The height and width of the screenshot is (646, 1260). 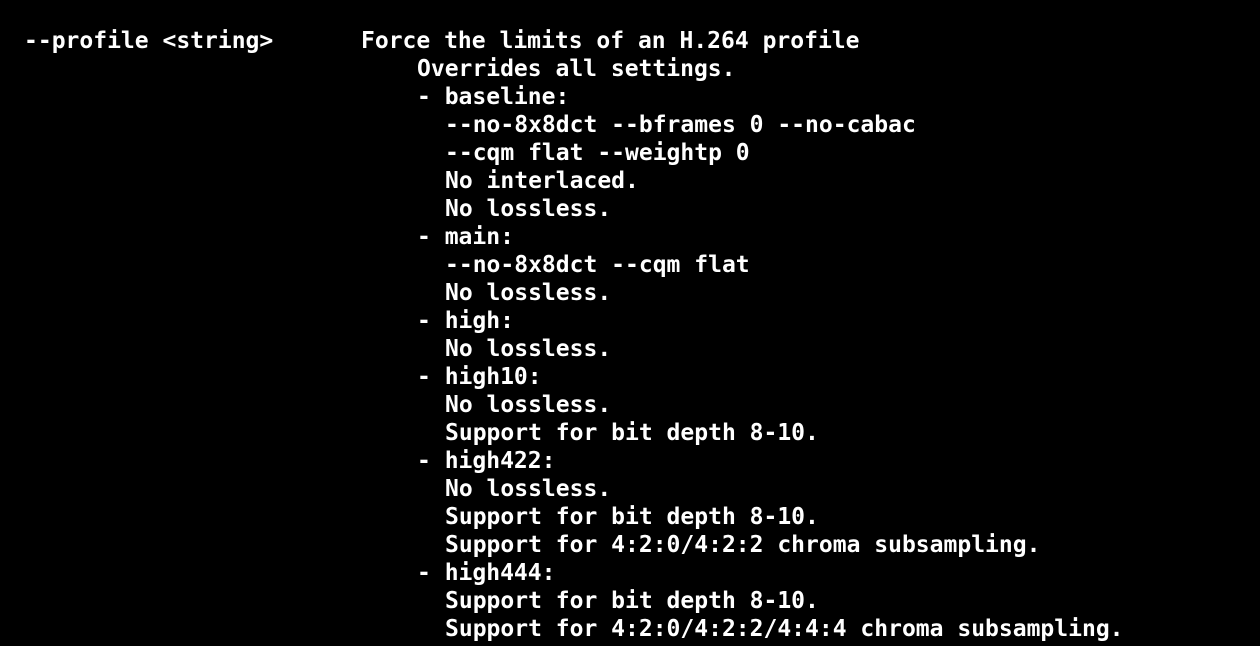 I want to click on help-line-20: - high444:, so click(x=486, y=573).